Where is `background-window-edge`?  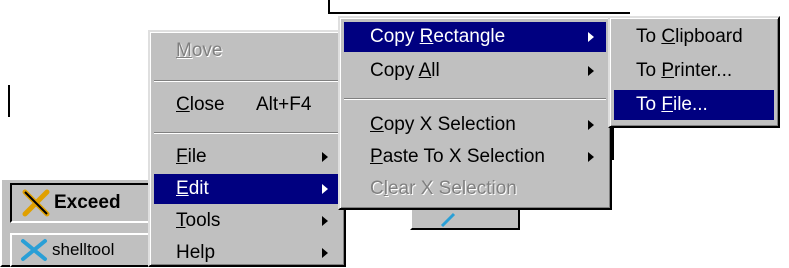 background-window-edge is located at coordinates (9, 101).